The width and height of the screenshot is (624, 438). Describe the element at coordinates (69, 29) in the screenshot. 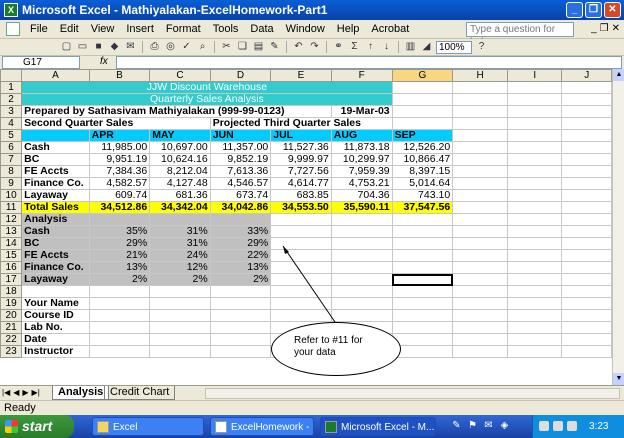

I see `menu-edit: Edit` at that location.